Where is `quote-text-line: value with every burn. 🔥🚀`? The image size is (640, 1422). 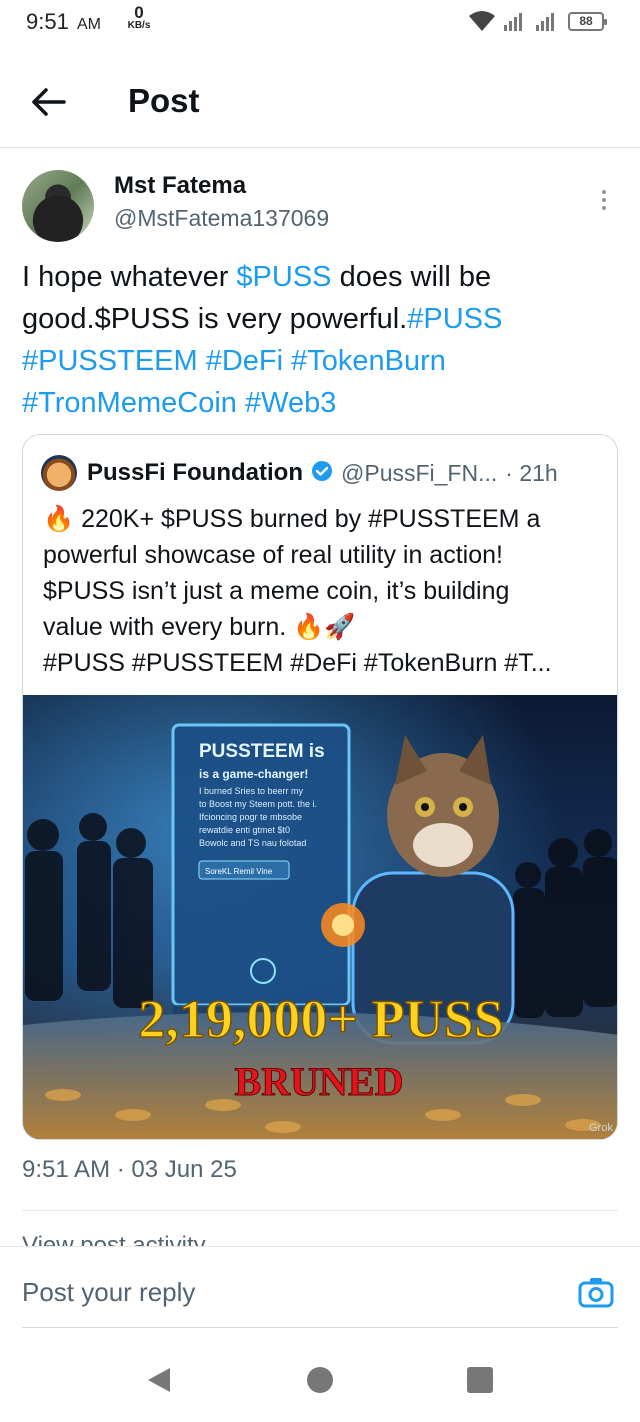
quote-text-line: value with every burn. 🔥🚀 is located at coordinates (199, 627).